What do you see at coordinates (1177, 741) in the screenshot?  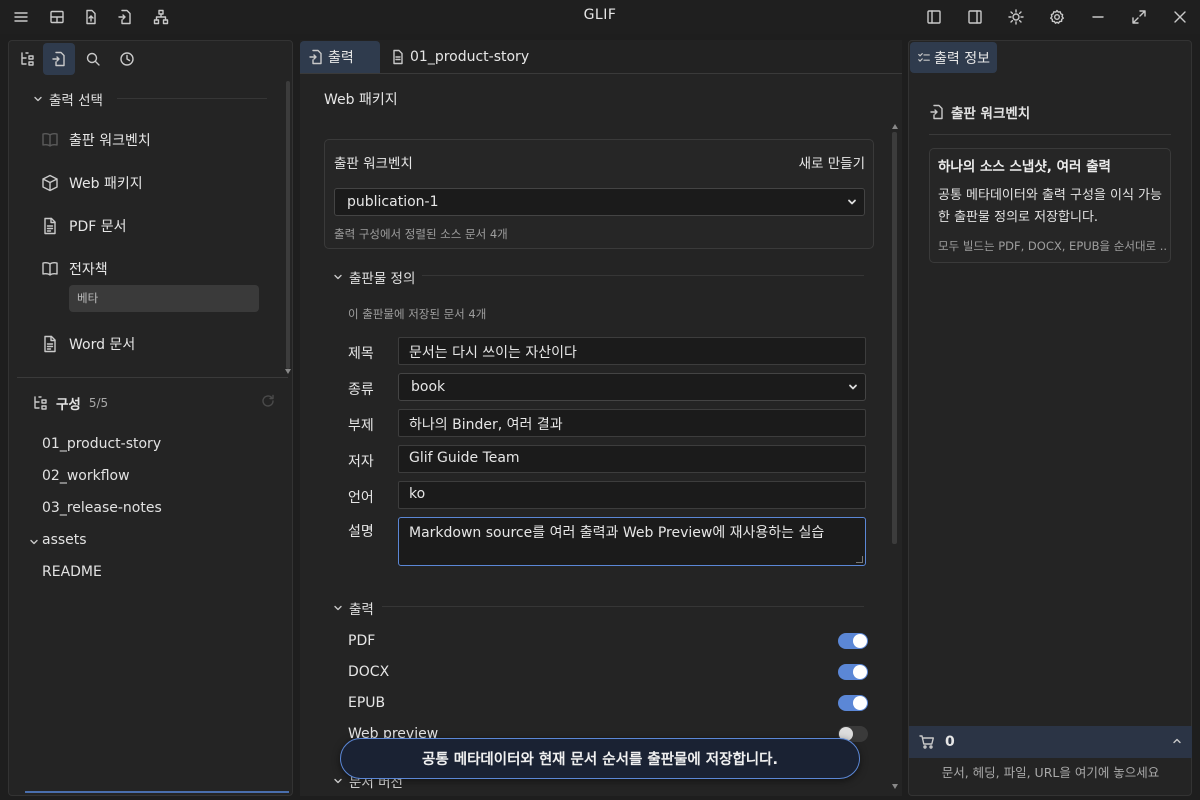 I see `chevron-up-icon` at bounding box center [1177, 741].